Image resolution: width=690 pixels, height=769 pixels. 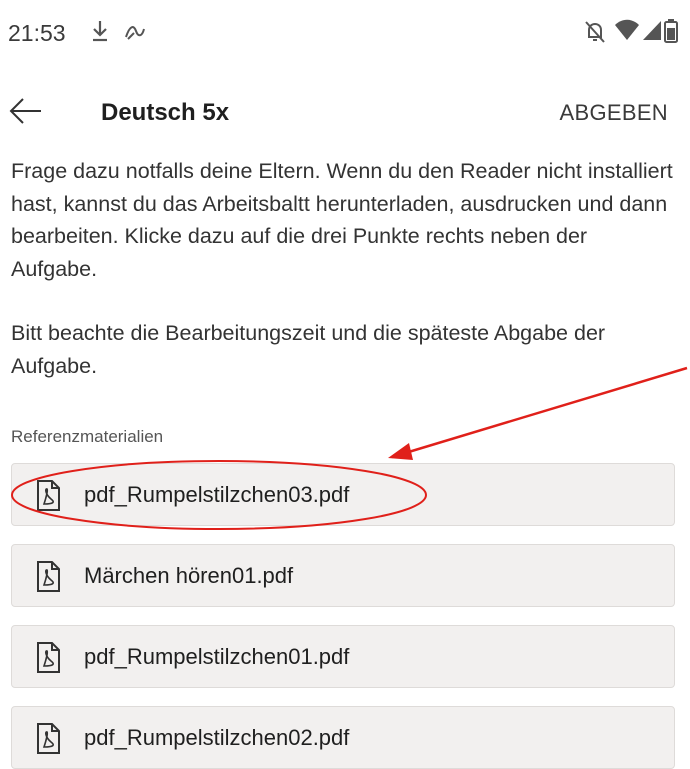 I want to click on file-item-rumpelstilzchen03: pdf_Rumpelstilzchen03.pdf, so click(x=343, y=494).